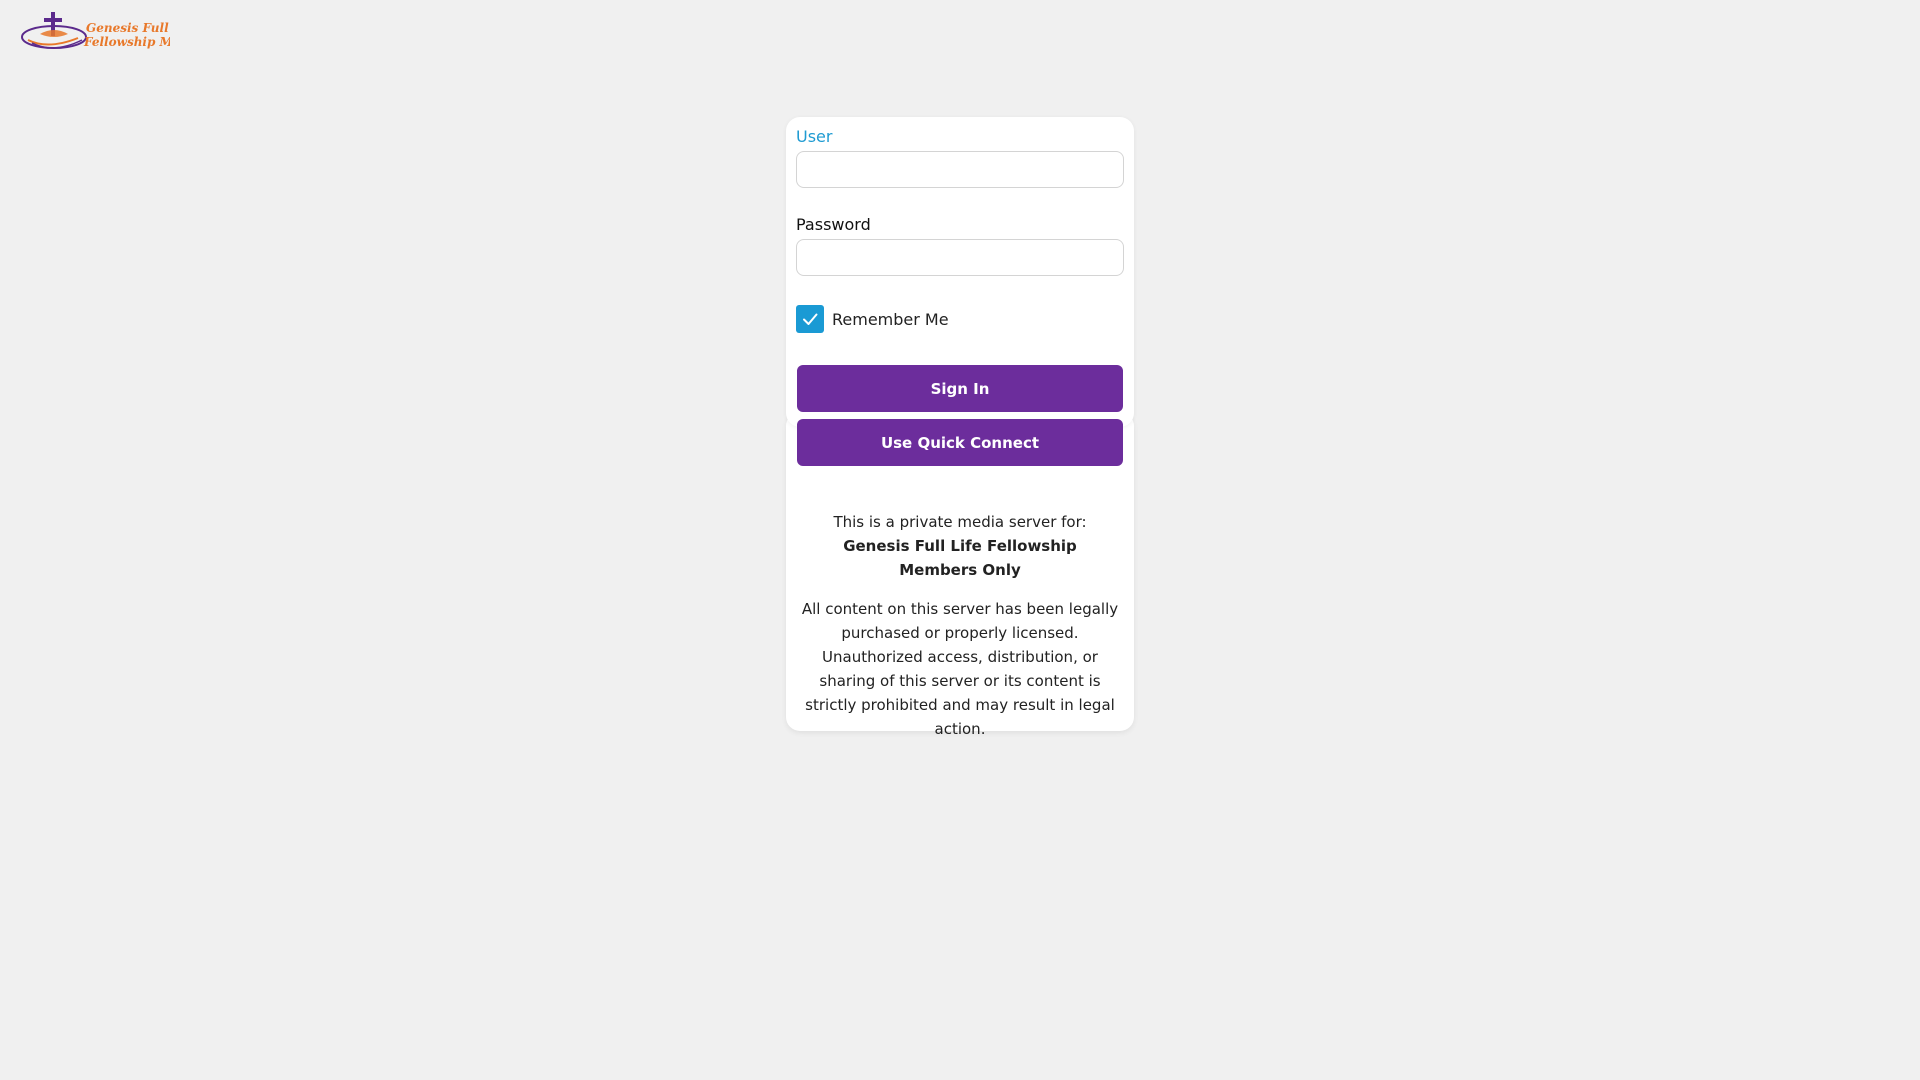 This screenshot has height=1080, width=1920. Describe the element at coordinates (960, 570) in the screenshot. I see `disclaimer-audience: Members Only` at that location.